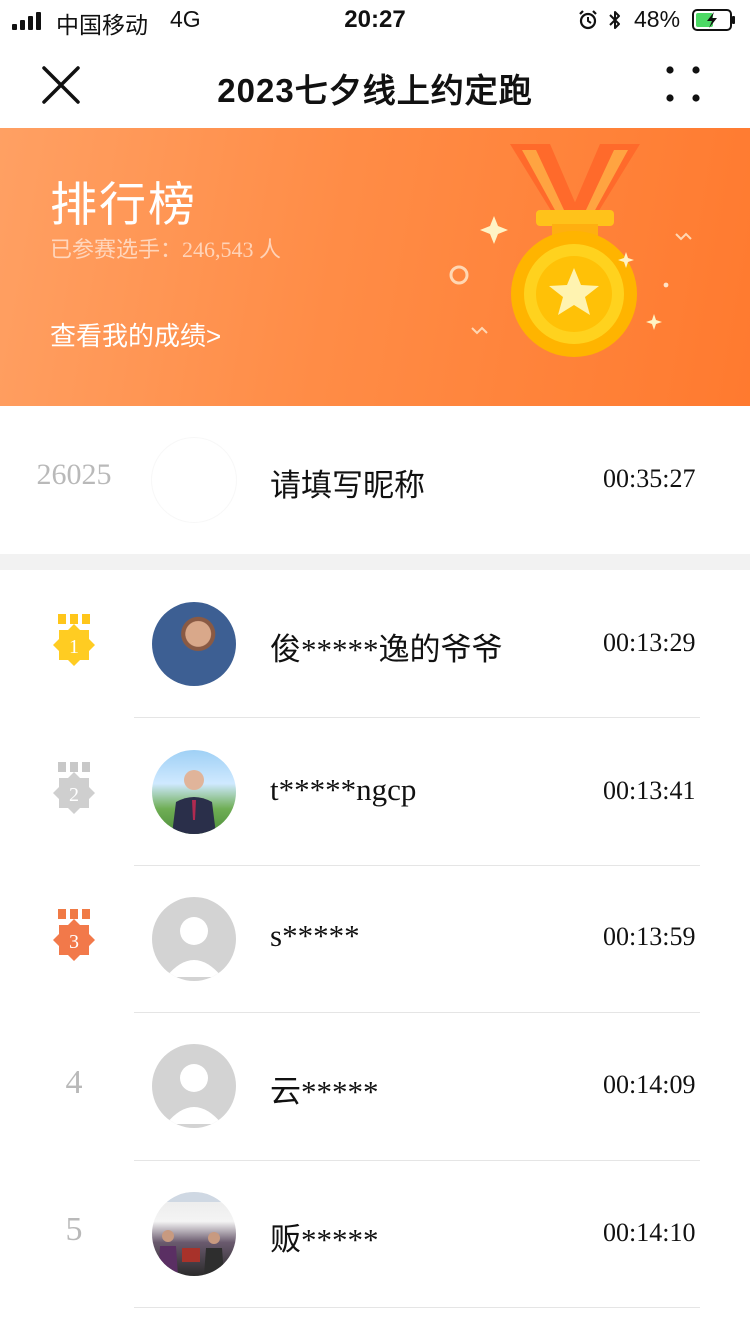  I want to click on silver-medal-icon: 2, so click(74, 788).